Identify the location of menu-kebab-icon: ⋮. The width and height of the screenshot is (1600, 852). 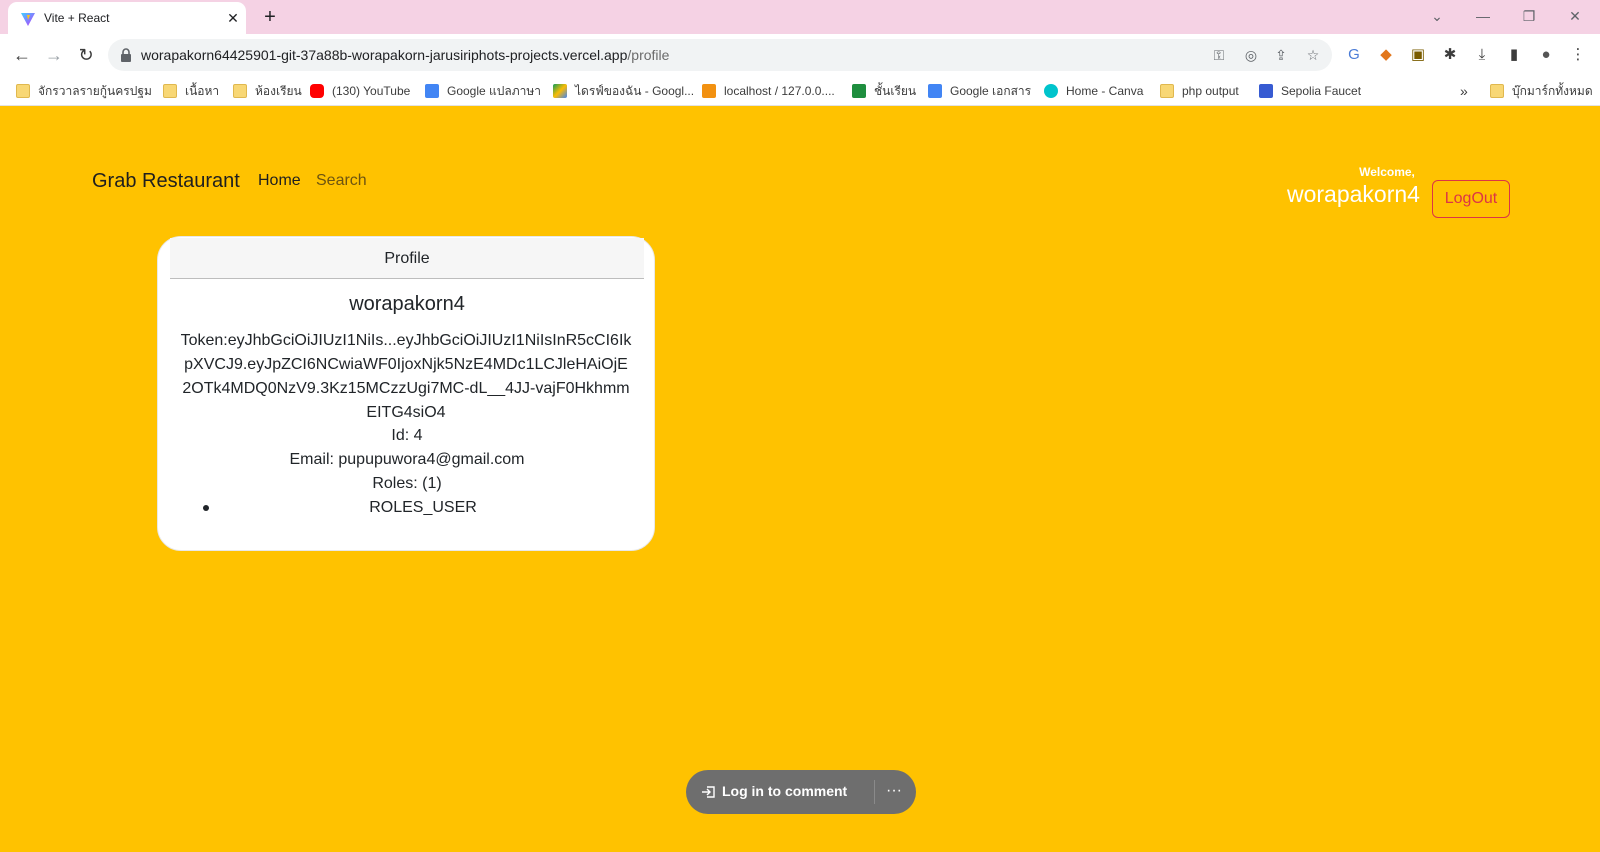
(1578, 55).